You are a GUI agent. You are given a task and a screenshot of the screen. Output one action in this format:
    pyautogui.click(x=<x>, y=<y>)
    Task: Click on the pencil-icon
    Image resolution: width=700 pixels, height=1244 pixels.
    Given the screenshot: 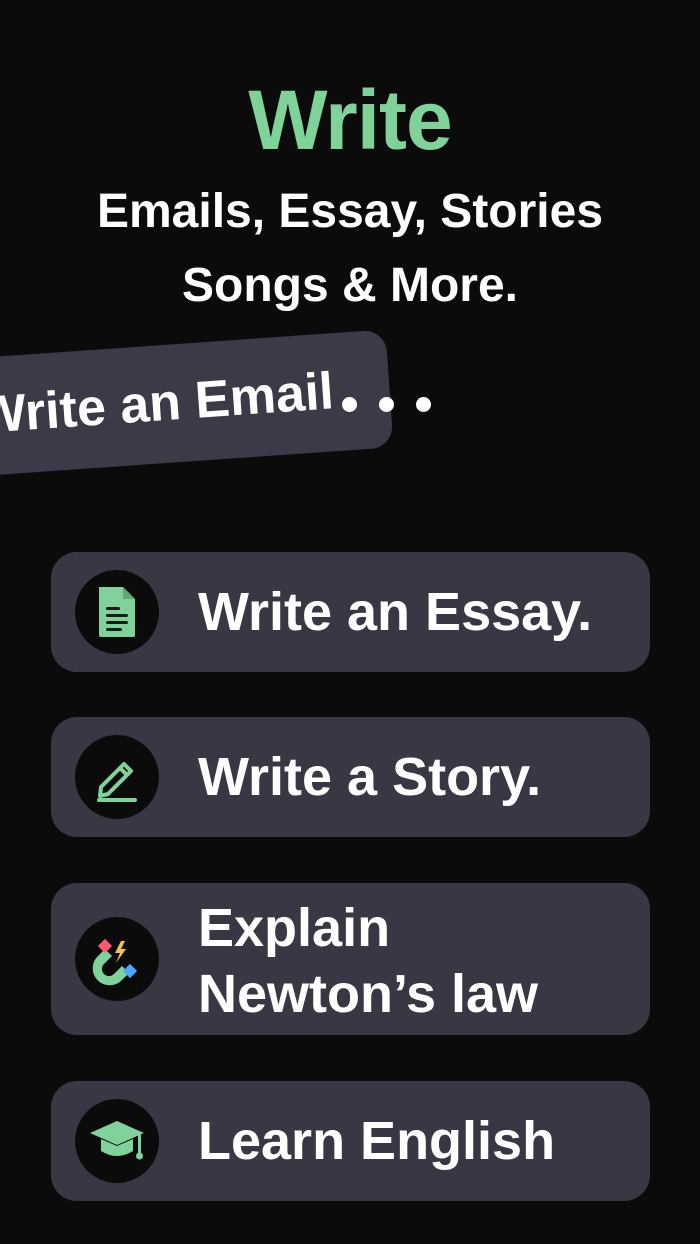 What is the action you would take?
    pyautogui.click(x=117, y=777)
    